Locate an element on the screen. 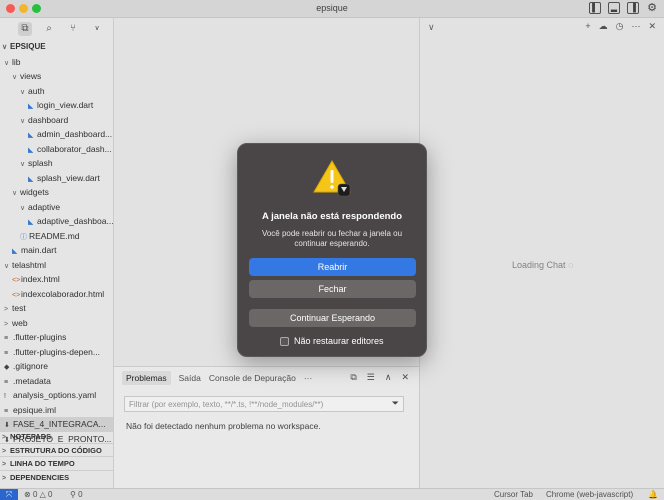 This screenshot has width=664, height=500. close-button: Fechar is located at coordinates (332, 289).